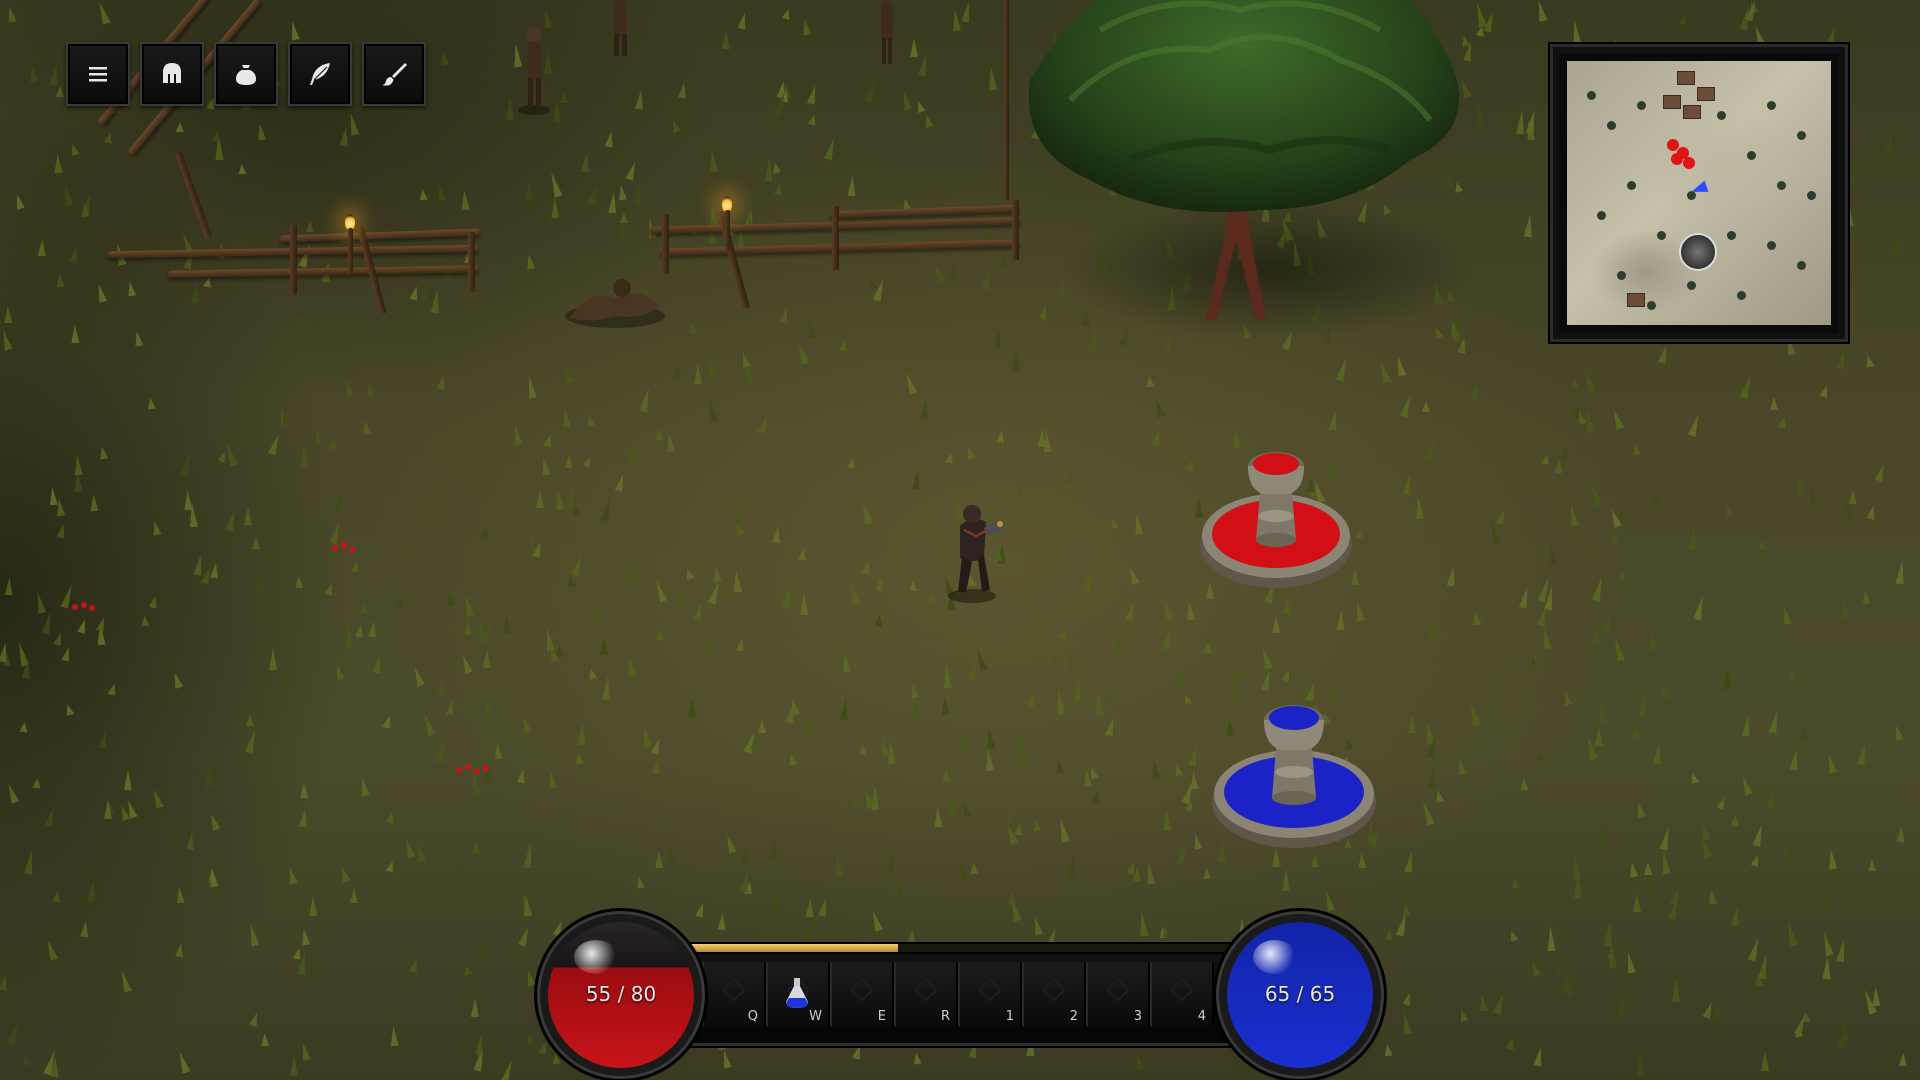  I want to click on health-orb: 55 / 80, so click(621, 995).